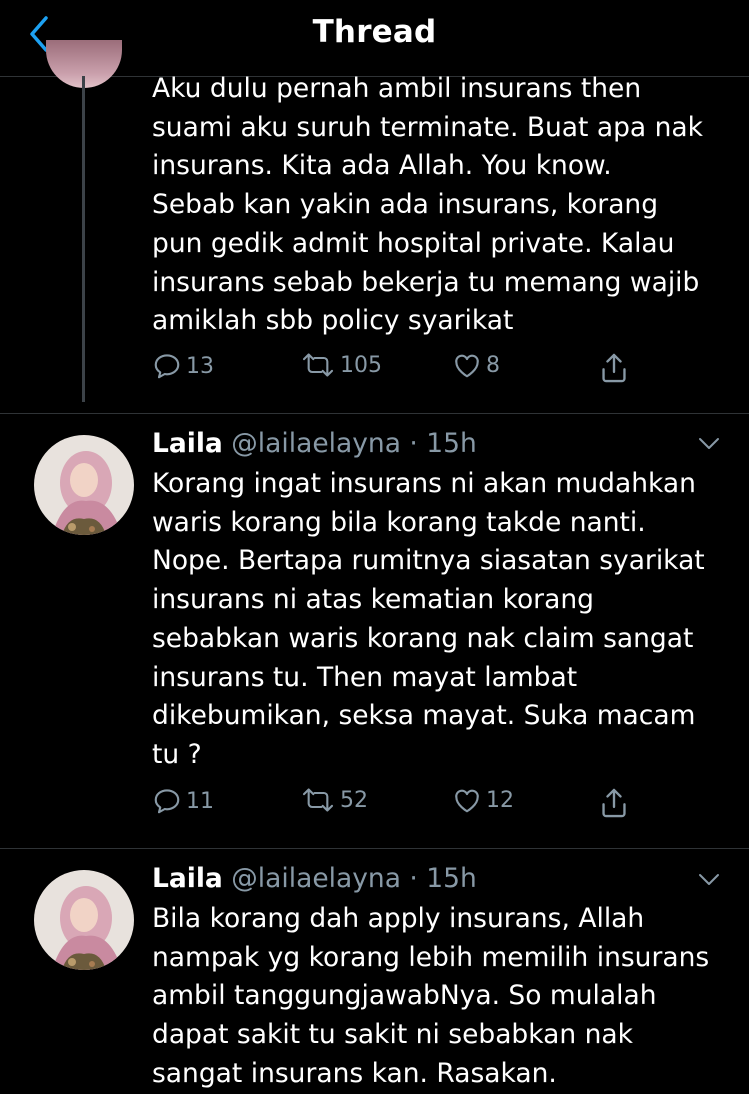 Image resolution: width=749 pixels, height=1094 pixels. I want to click on retweet-button: 52, so click(334, 800).